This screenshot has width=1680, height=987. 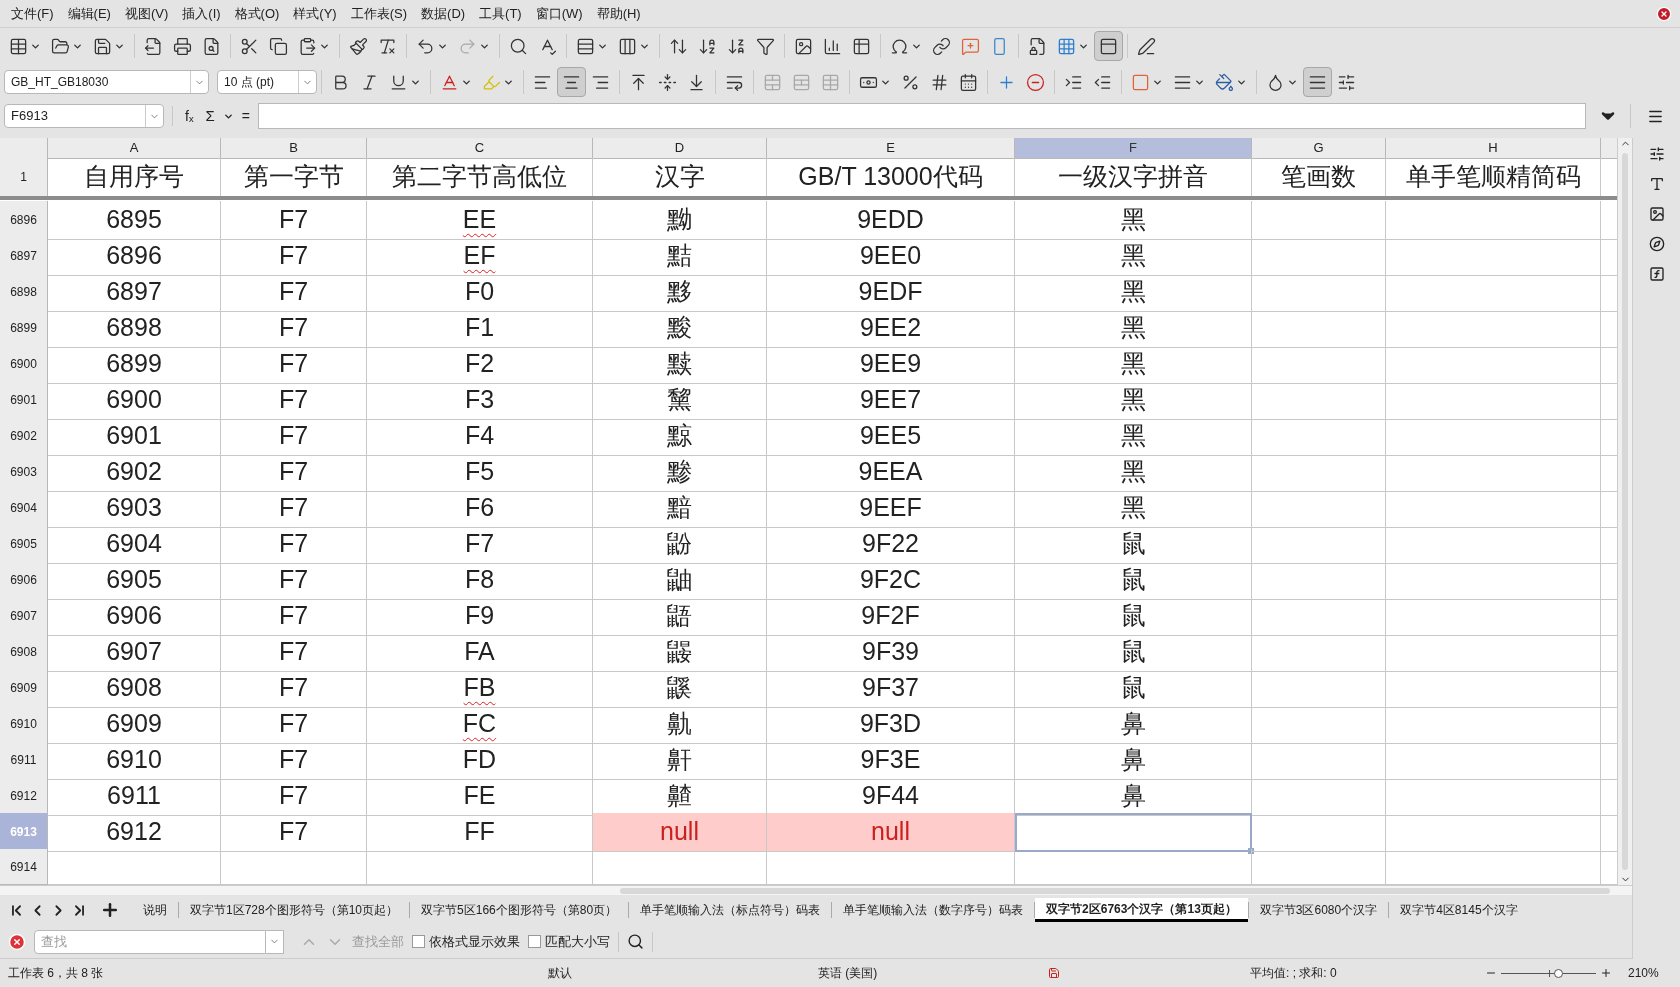 What do you see at coordinates (480, 148) in the screenshot?
I see `column-header: C` at bounding box center [480, 148].